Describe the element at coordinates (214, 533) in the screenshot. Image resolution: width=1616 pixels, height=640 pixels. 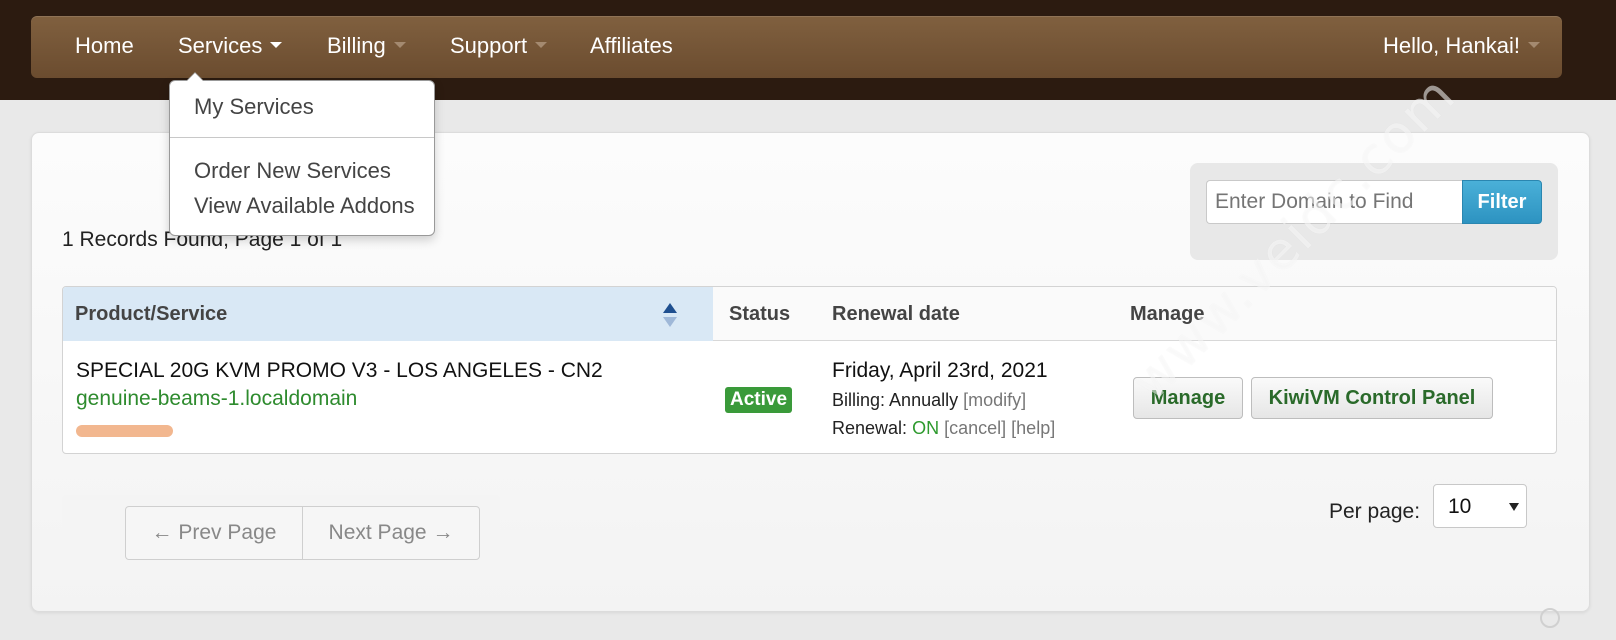
I see `prev-page-button: ← Prev Page` at that location.